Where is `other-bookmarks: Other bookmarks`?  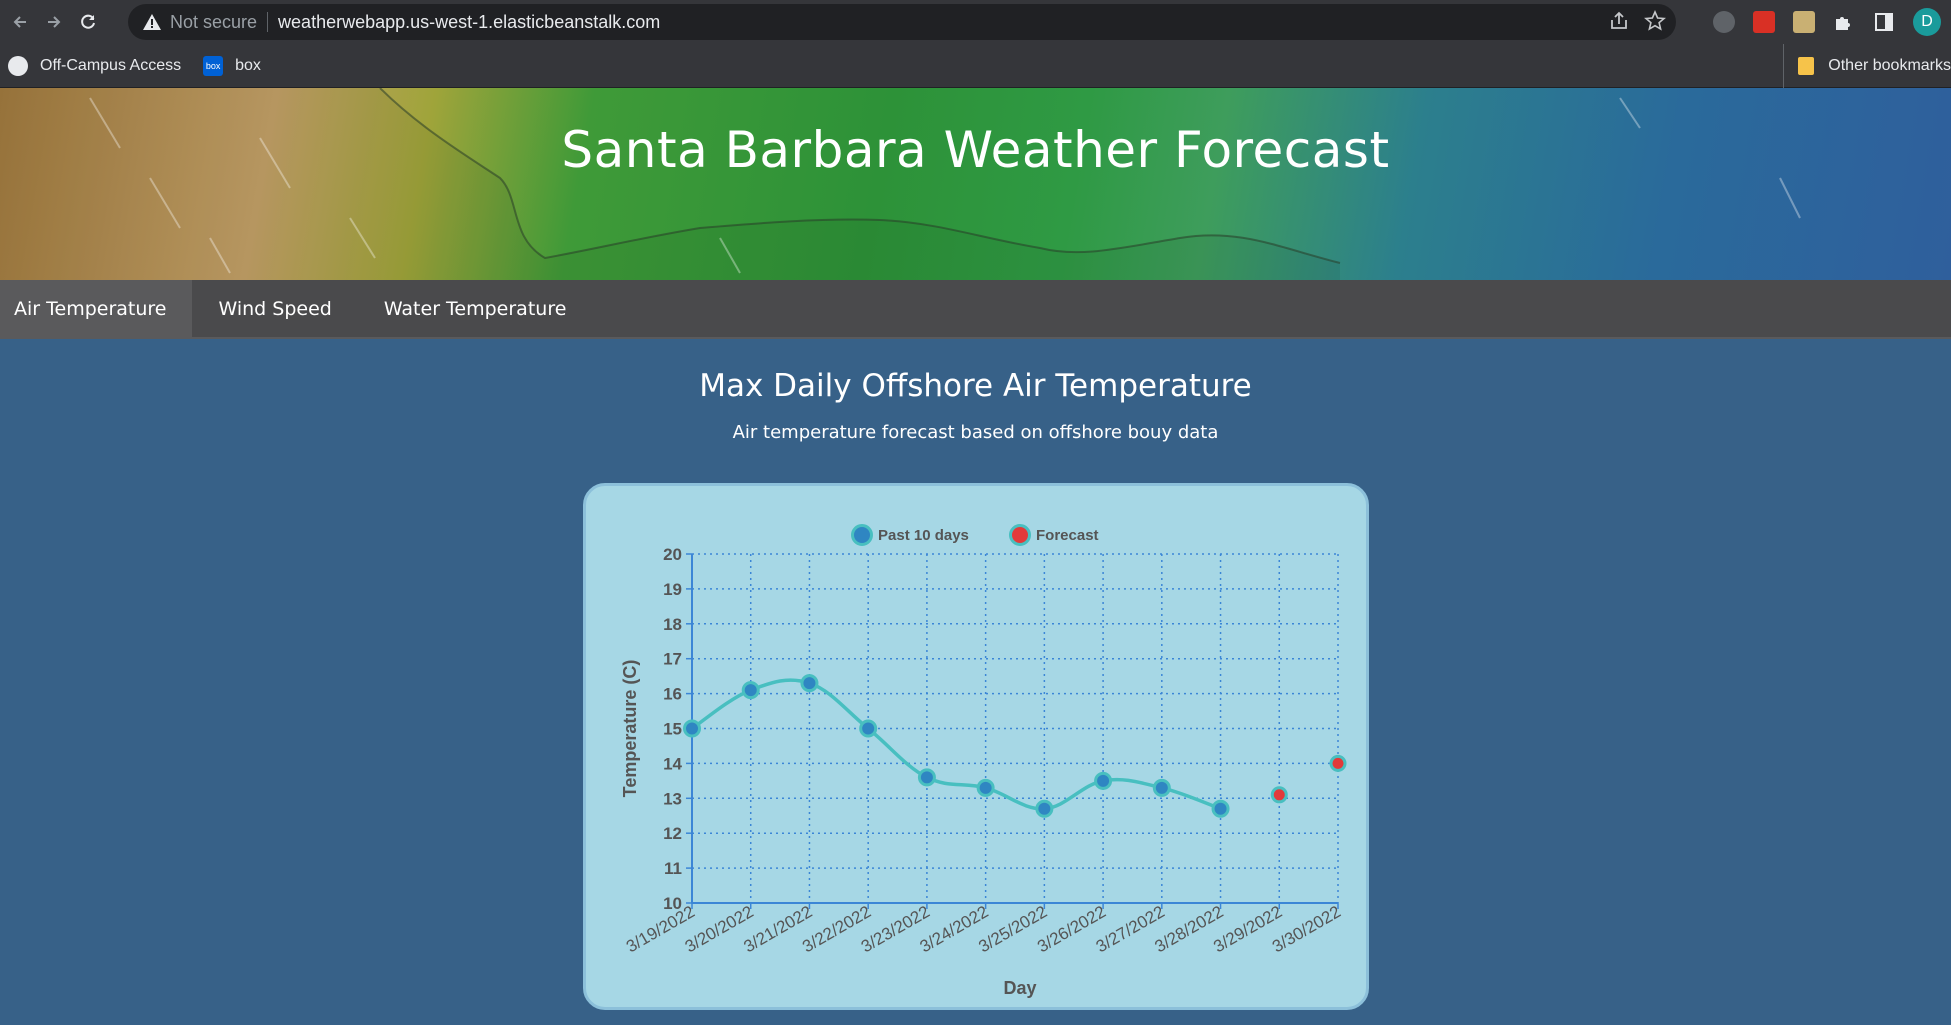
other-bookmarks: Other bookmarks is located at coordinates (1867, 66).